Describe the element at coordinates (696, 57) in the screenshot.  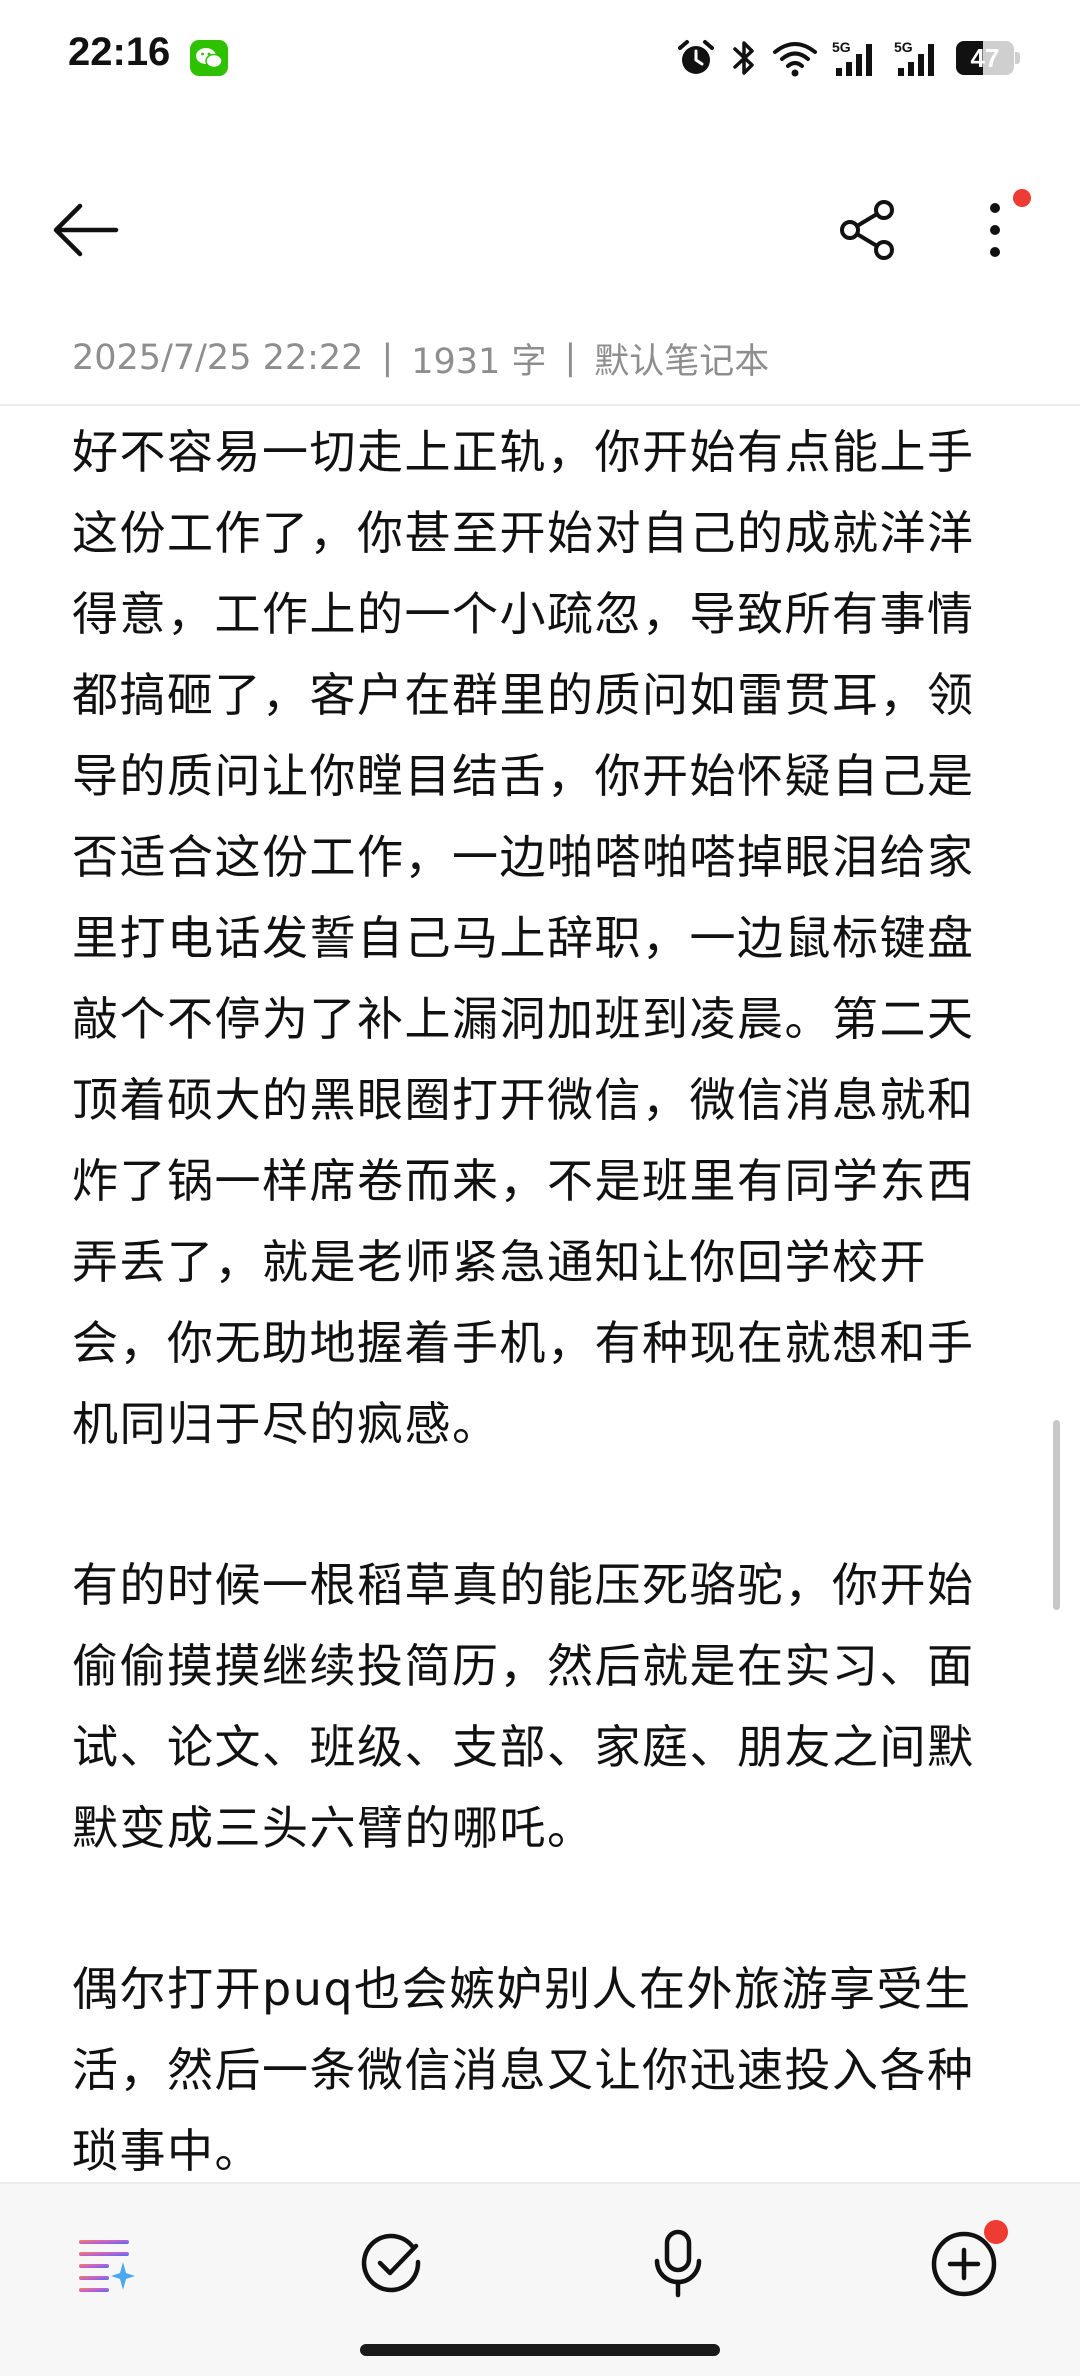
I see `alarm-icon` at that location.